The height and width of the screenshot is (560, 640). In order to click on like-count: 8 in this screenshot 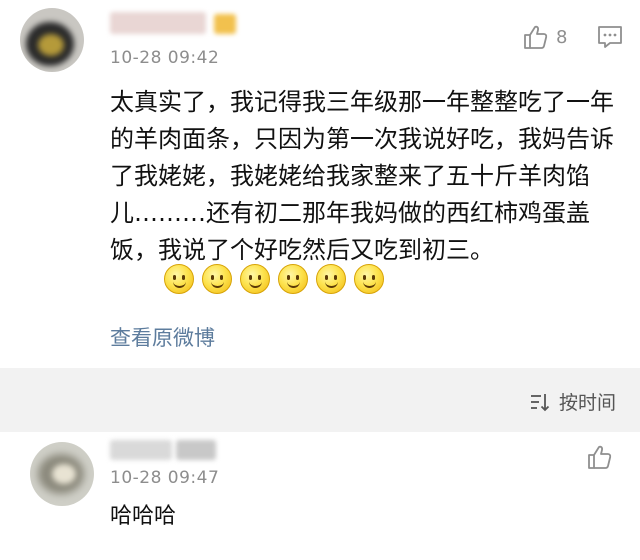, I will do `click(562, 37)`.